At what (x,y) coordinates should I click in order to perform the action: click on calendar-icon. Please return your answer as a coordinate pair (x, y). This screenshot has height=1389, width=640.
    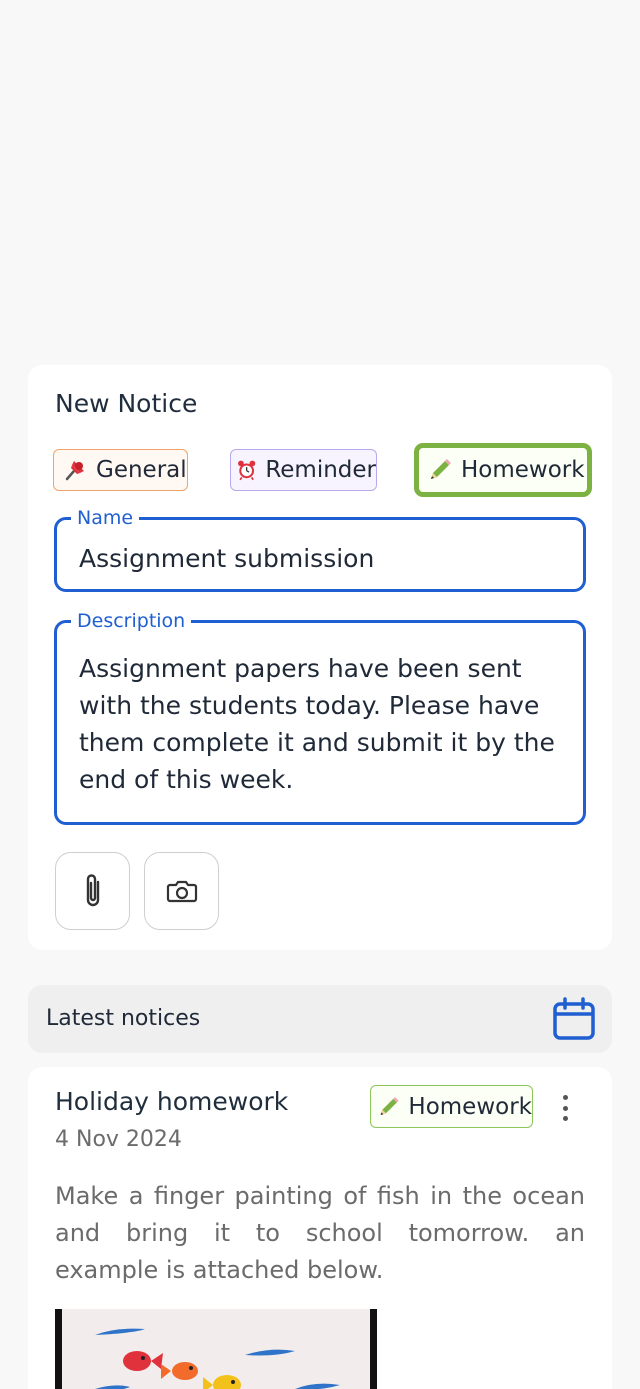
    Looking at the image, I should click on (574, 1019).